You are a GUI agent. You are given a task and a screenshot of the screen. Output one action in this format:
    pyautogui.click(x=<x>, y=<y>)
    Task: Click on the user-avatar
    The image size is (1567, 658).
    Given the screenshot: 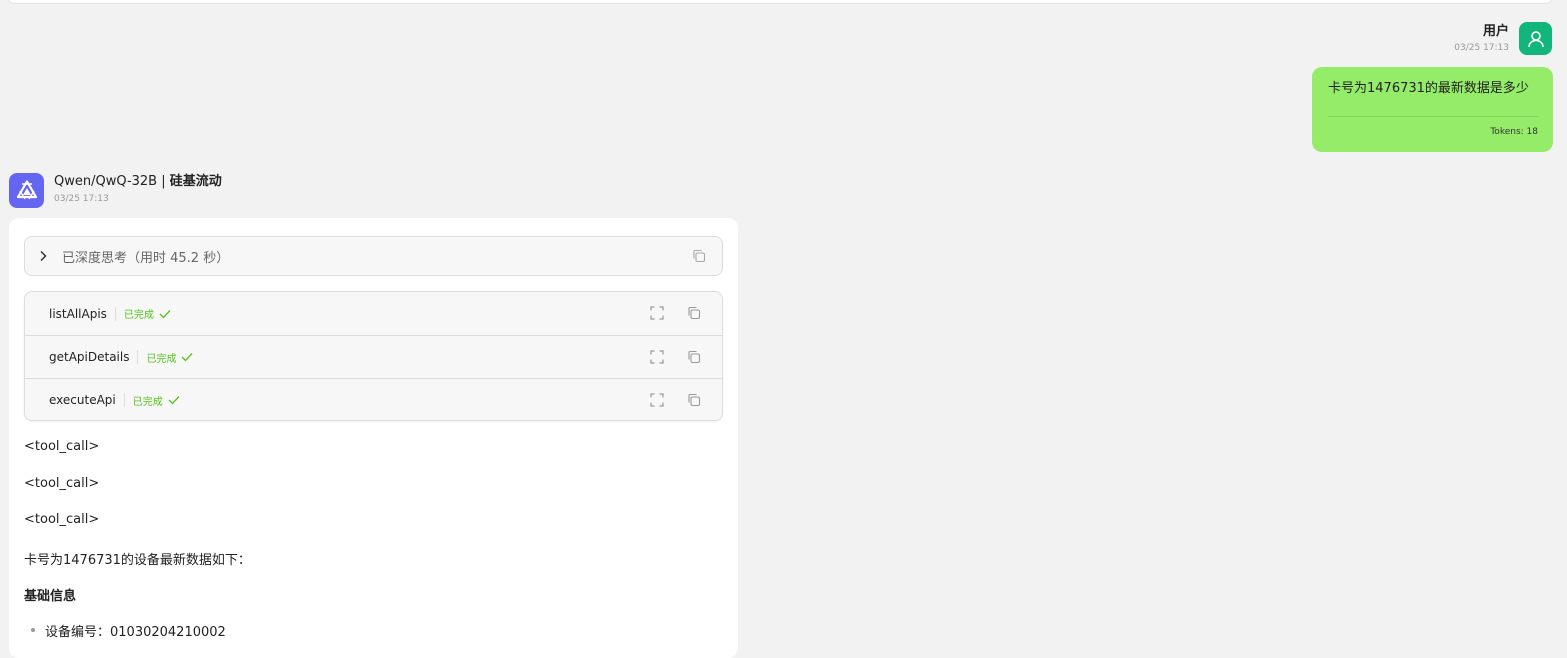 What is the action you would take?
    pyautogui.click(x=1535, y=38)
    